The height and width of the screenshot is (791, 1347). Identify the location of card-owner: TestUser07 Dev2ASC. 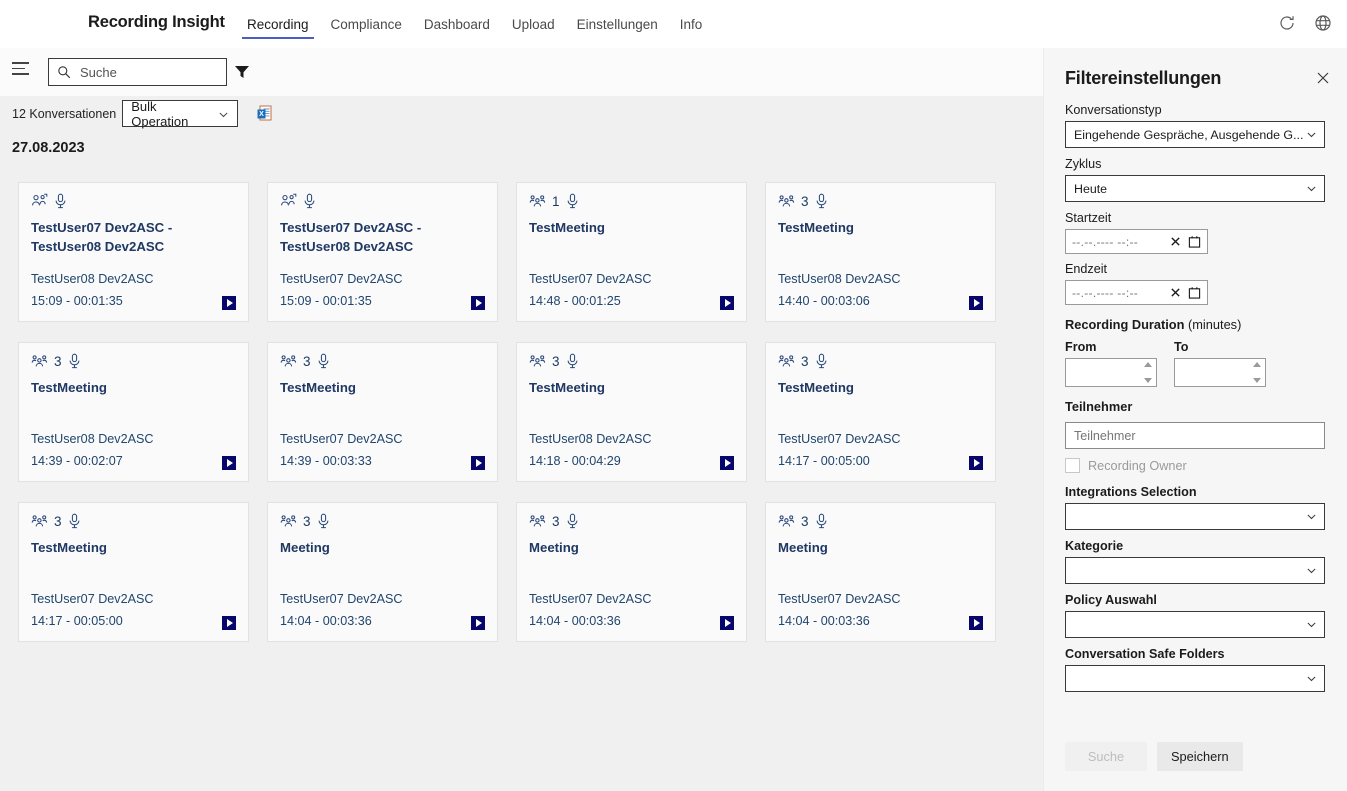
(341, 279).